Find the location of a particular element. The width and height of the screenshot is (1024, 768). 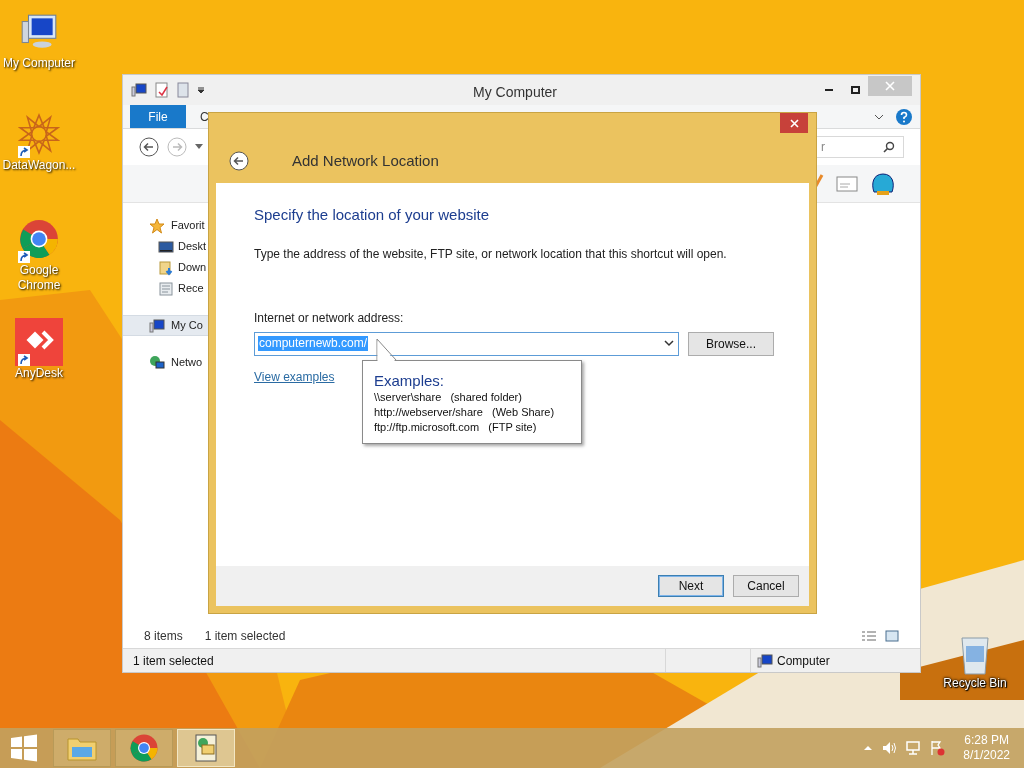

network-location-app-icon is located at coordinates (206, 748).